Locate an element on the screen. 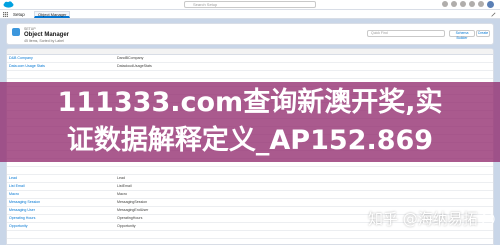  avatar is located at coordinates (490, 4).